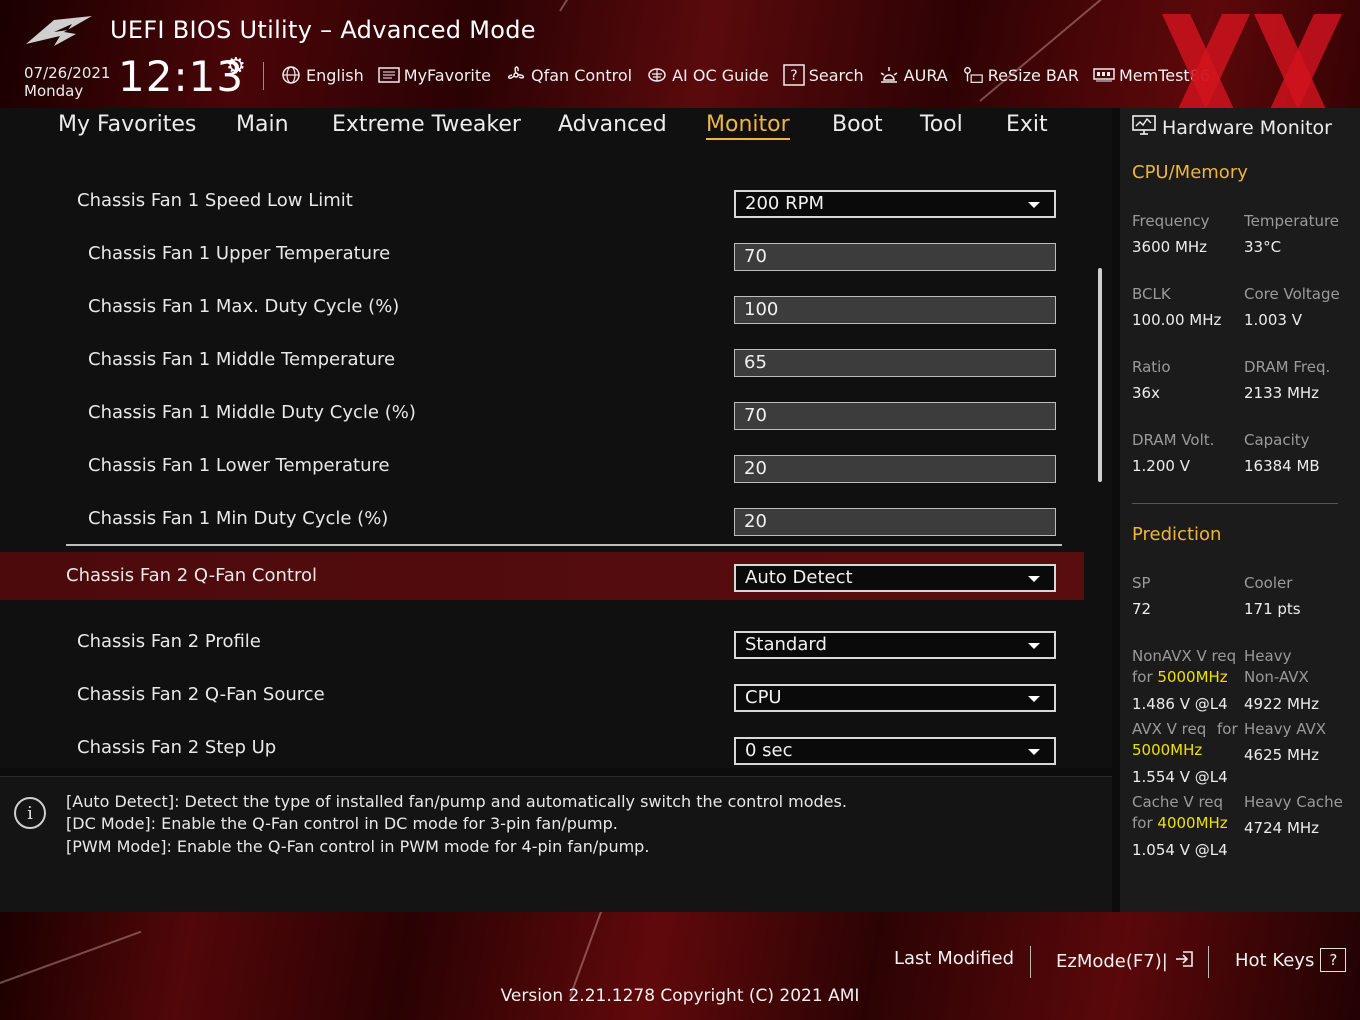 Image resolution: width=1360 pixels, height=1020 pixels. I want to click on temperature-label: Temperature, so click(1292, 221).